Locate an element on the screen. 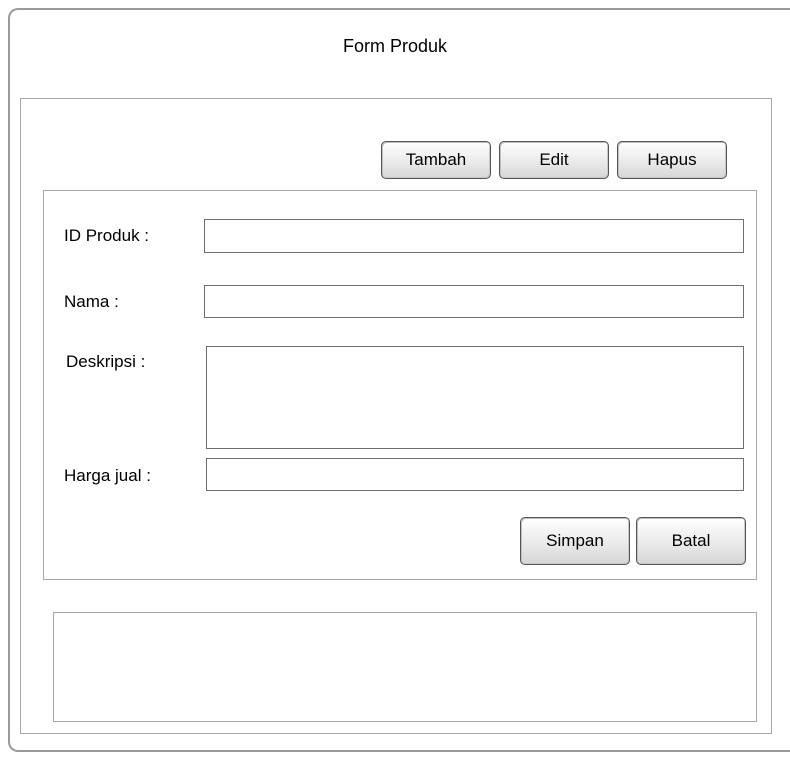  nama-label: Nama : is located at coordinates (91, 301).